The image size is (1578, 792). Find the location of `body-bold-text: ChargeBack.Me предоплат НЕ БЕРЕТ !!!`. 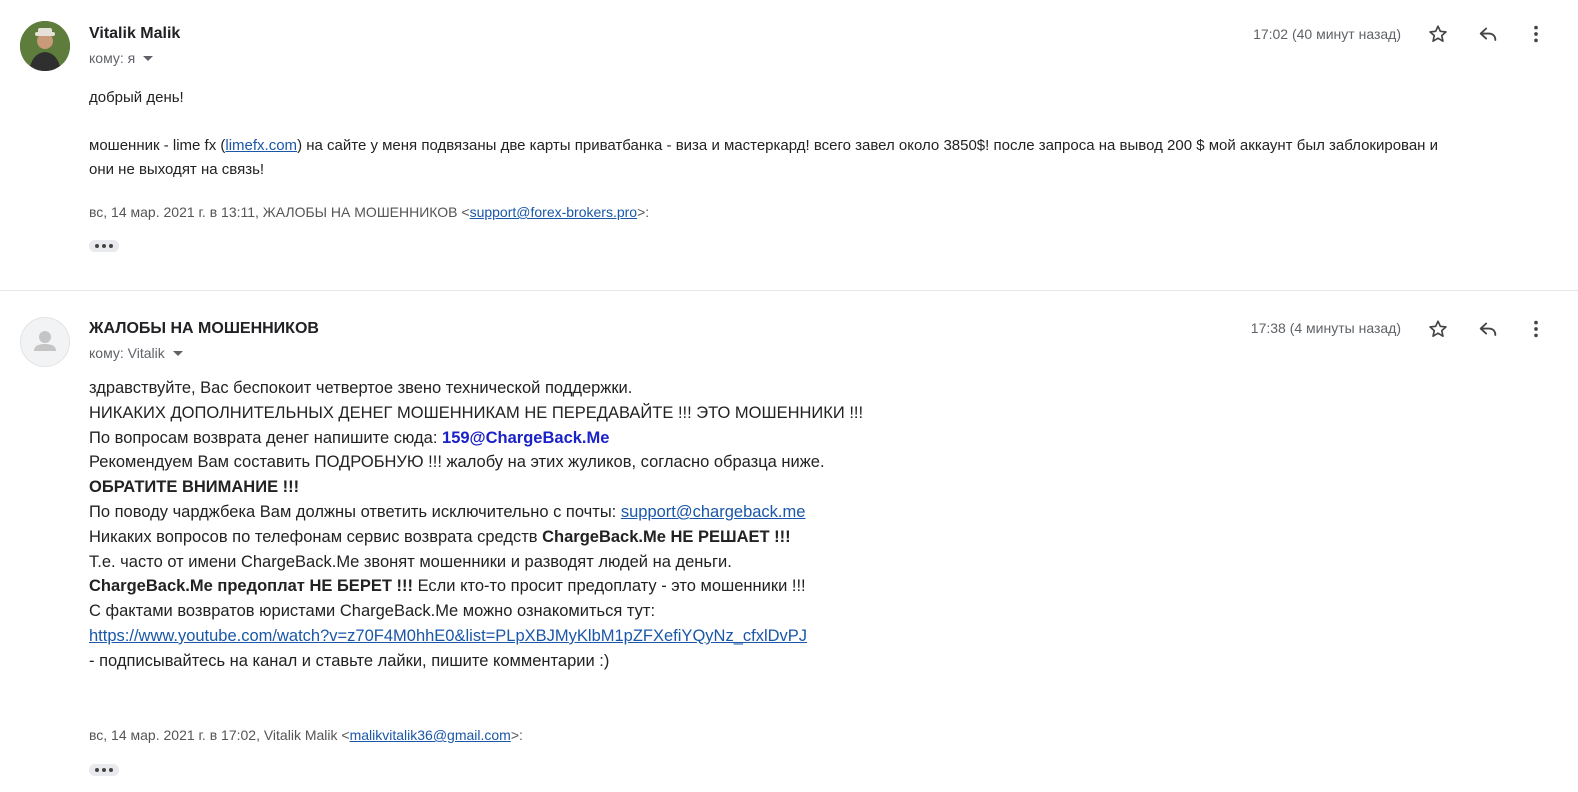

body-bold-text: ChargeBack.Me предоплат НЕ БЕРЕТ !!! is located at coordinates (251, 586).